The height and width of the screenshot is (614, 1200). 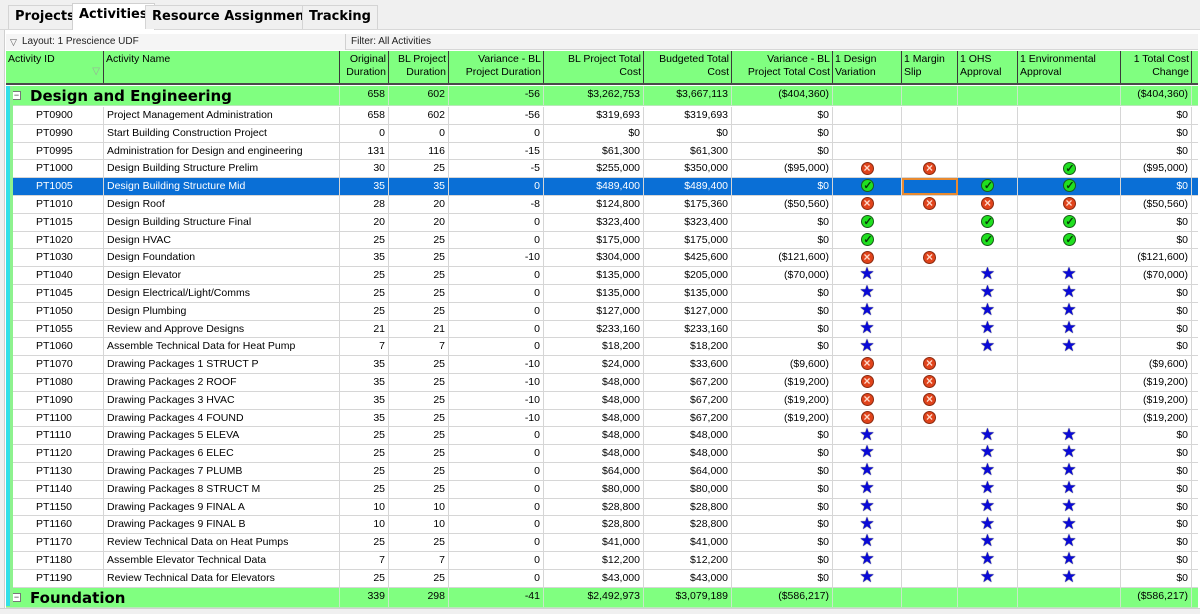 I want to click on cell-bud-cost: $18,200, so click(x=688, y=347).